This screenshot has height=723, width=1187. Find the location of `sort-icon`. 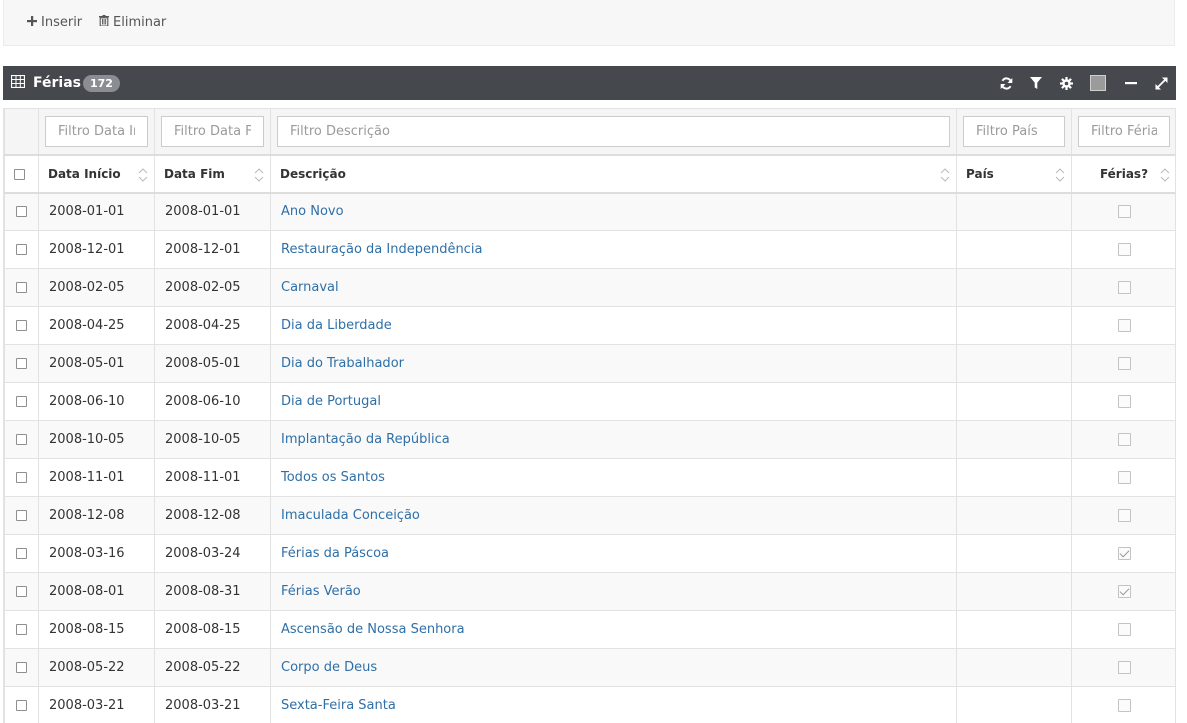

sort-icon is located at coordinates (259, 174).